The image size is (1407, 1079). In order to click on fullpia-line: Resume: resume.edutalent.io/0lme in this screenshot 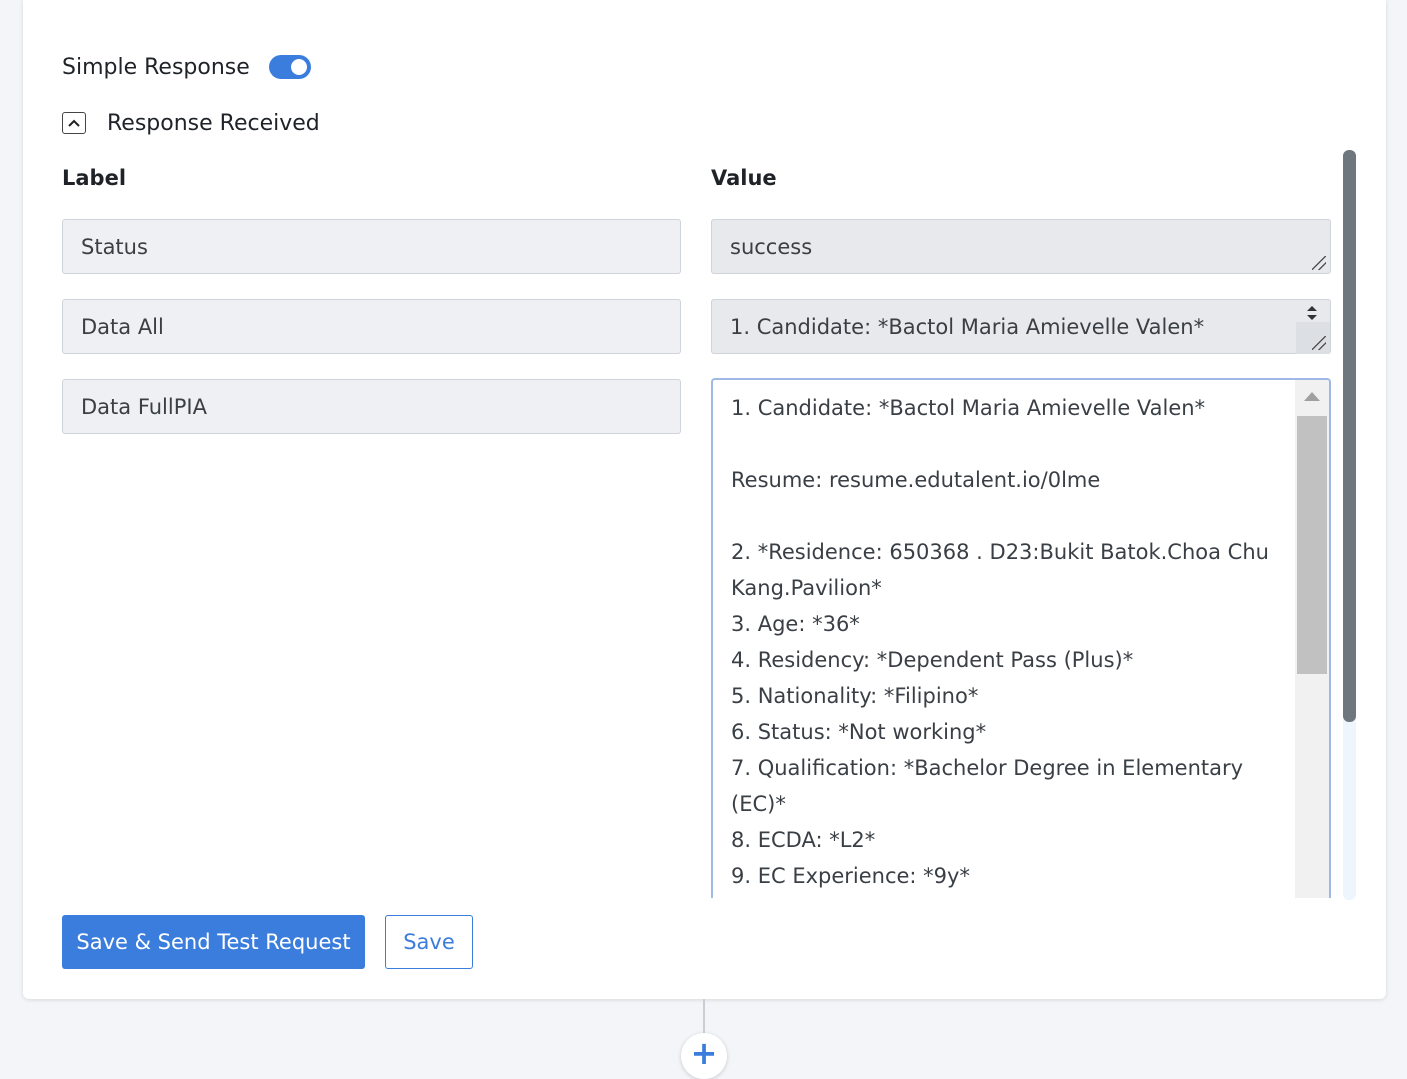, I will do `click(916, 480)`.